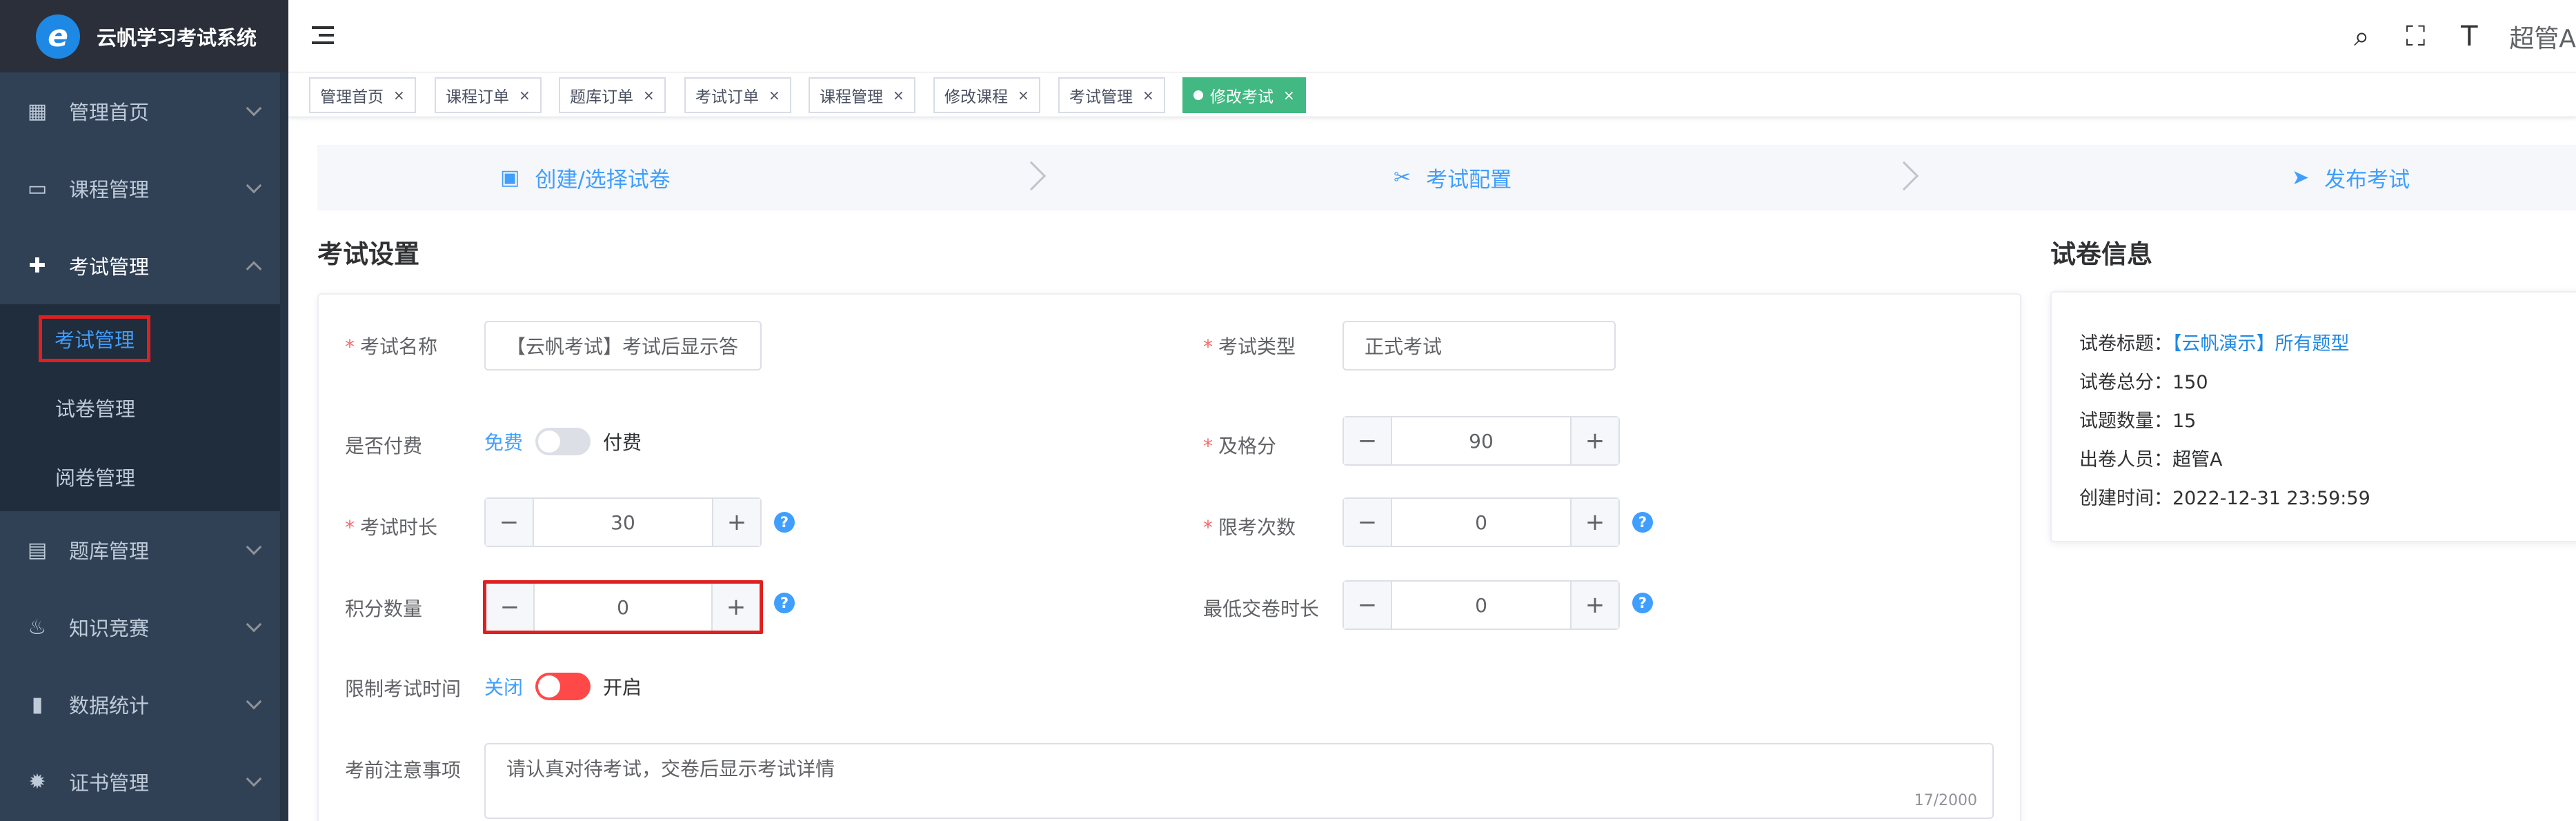  Describe the element at coordinates (1479, 346) in the screenshot. I see `exam-type-select: 正式考试` at that location.